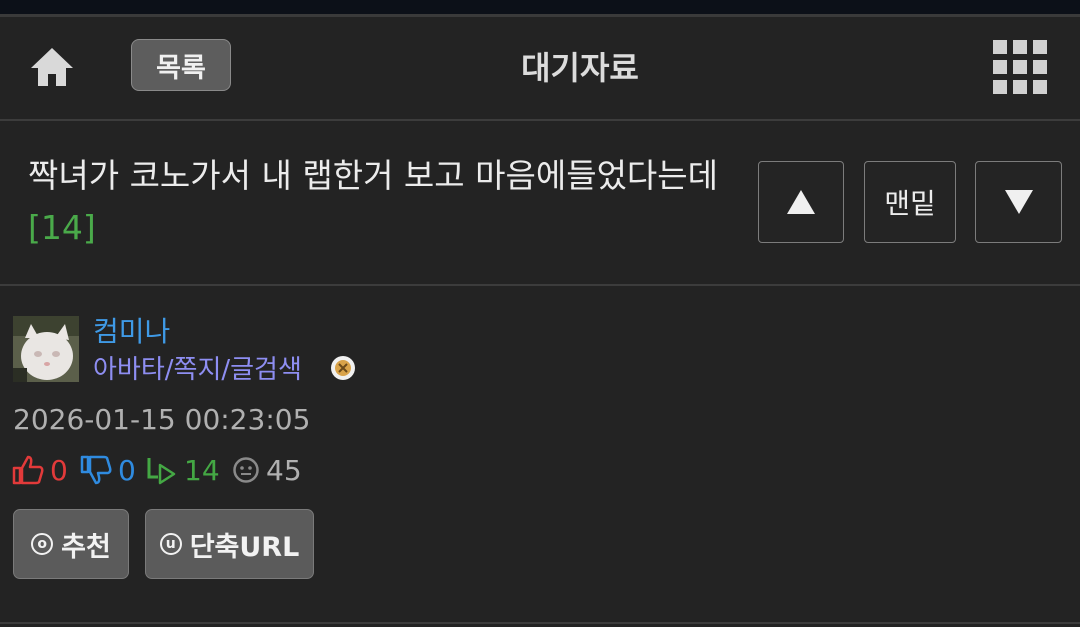  I want to click on header-divider, so click(540, 120).